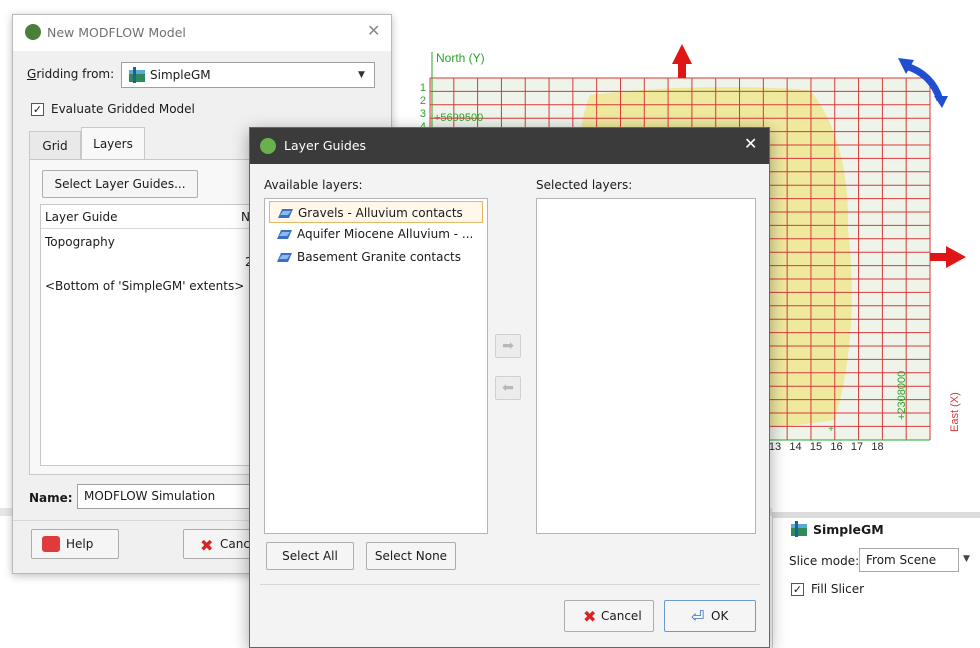  Describe the element at coordinates (411, 556) in the screenshot. I see `select-none-button: Select None` at that location.